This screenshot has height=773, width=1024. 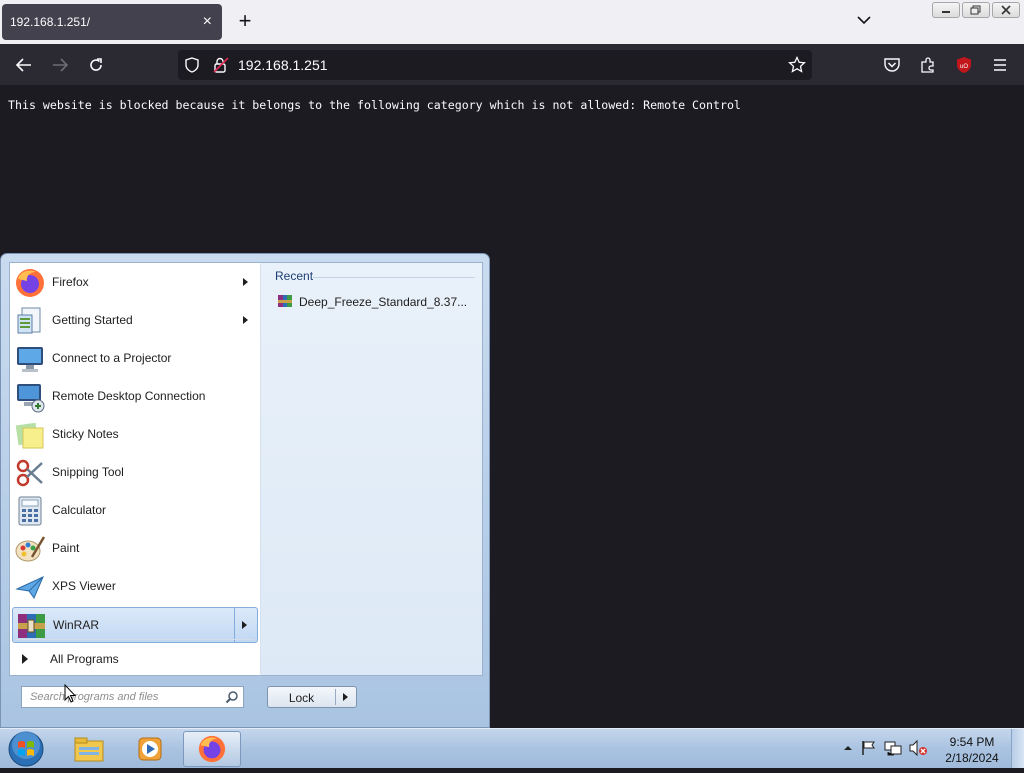 I want to click on program-connect-to-projector: Connect to a Projector, so click(x=135, y=359).